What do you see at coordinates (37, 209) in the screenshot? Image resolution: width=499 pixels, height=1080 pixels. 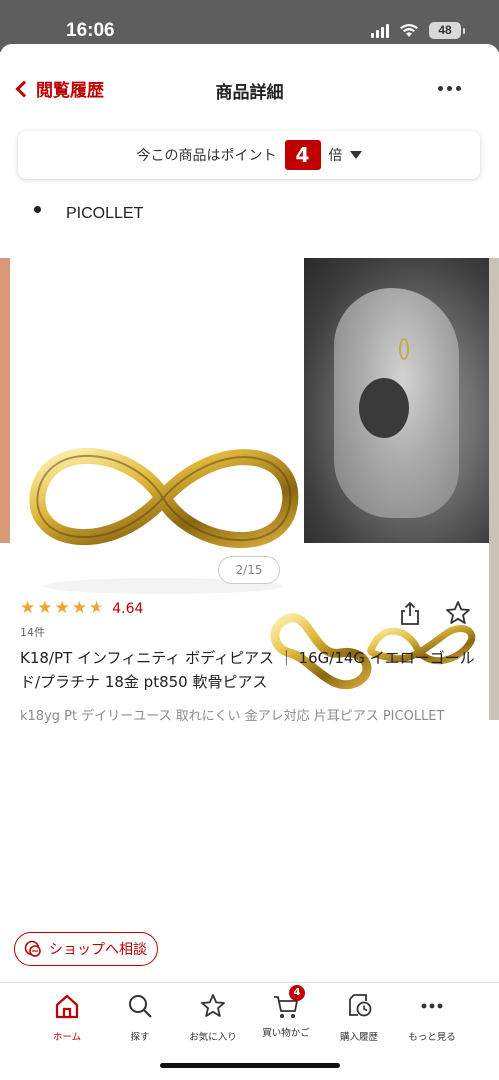 I see `logo-dot` at bounding box center [37, 209].